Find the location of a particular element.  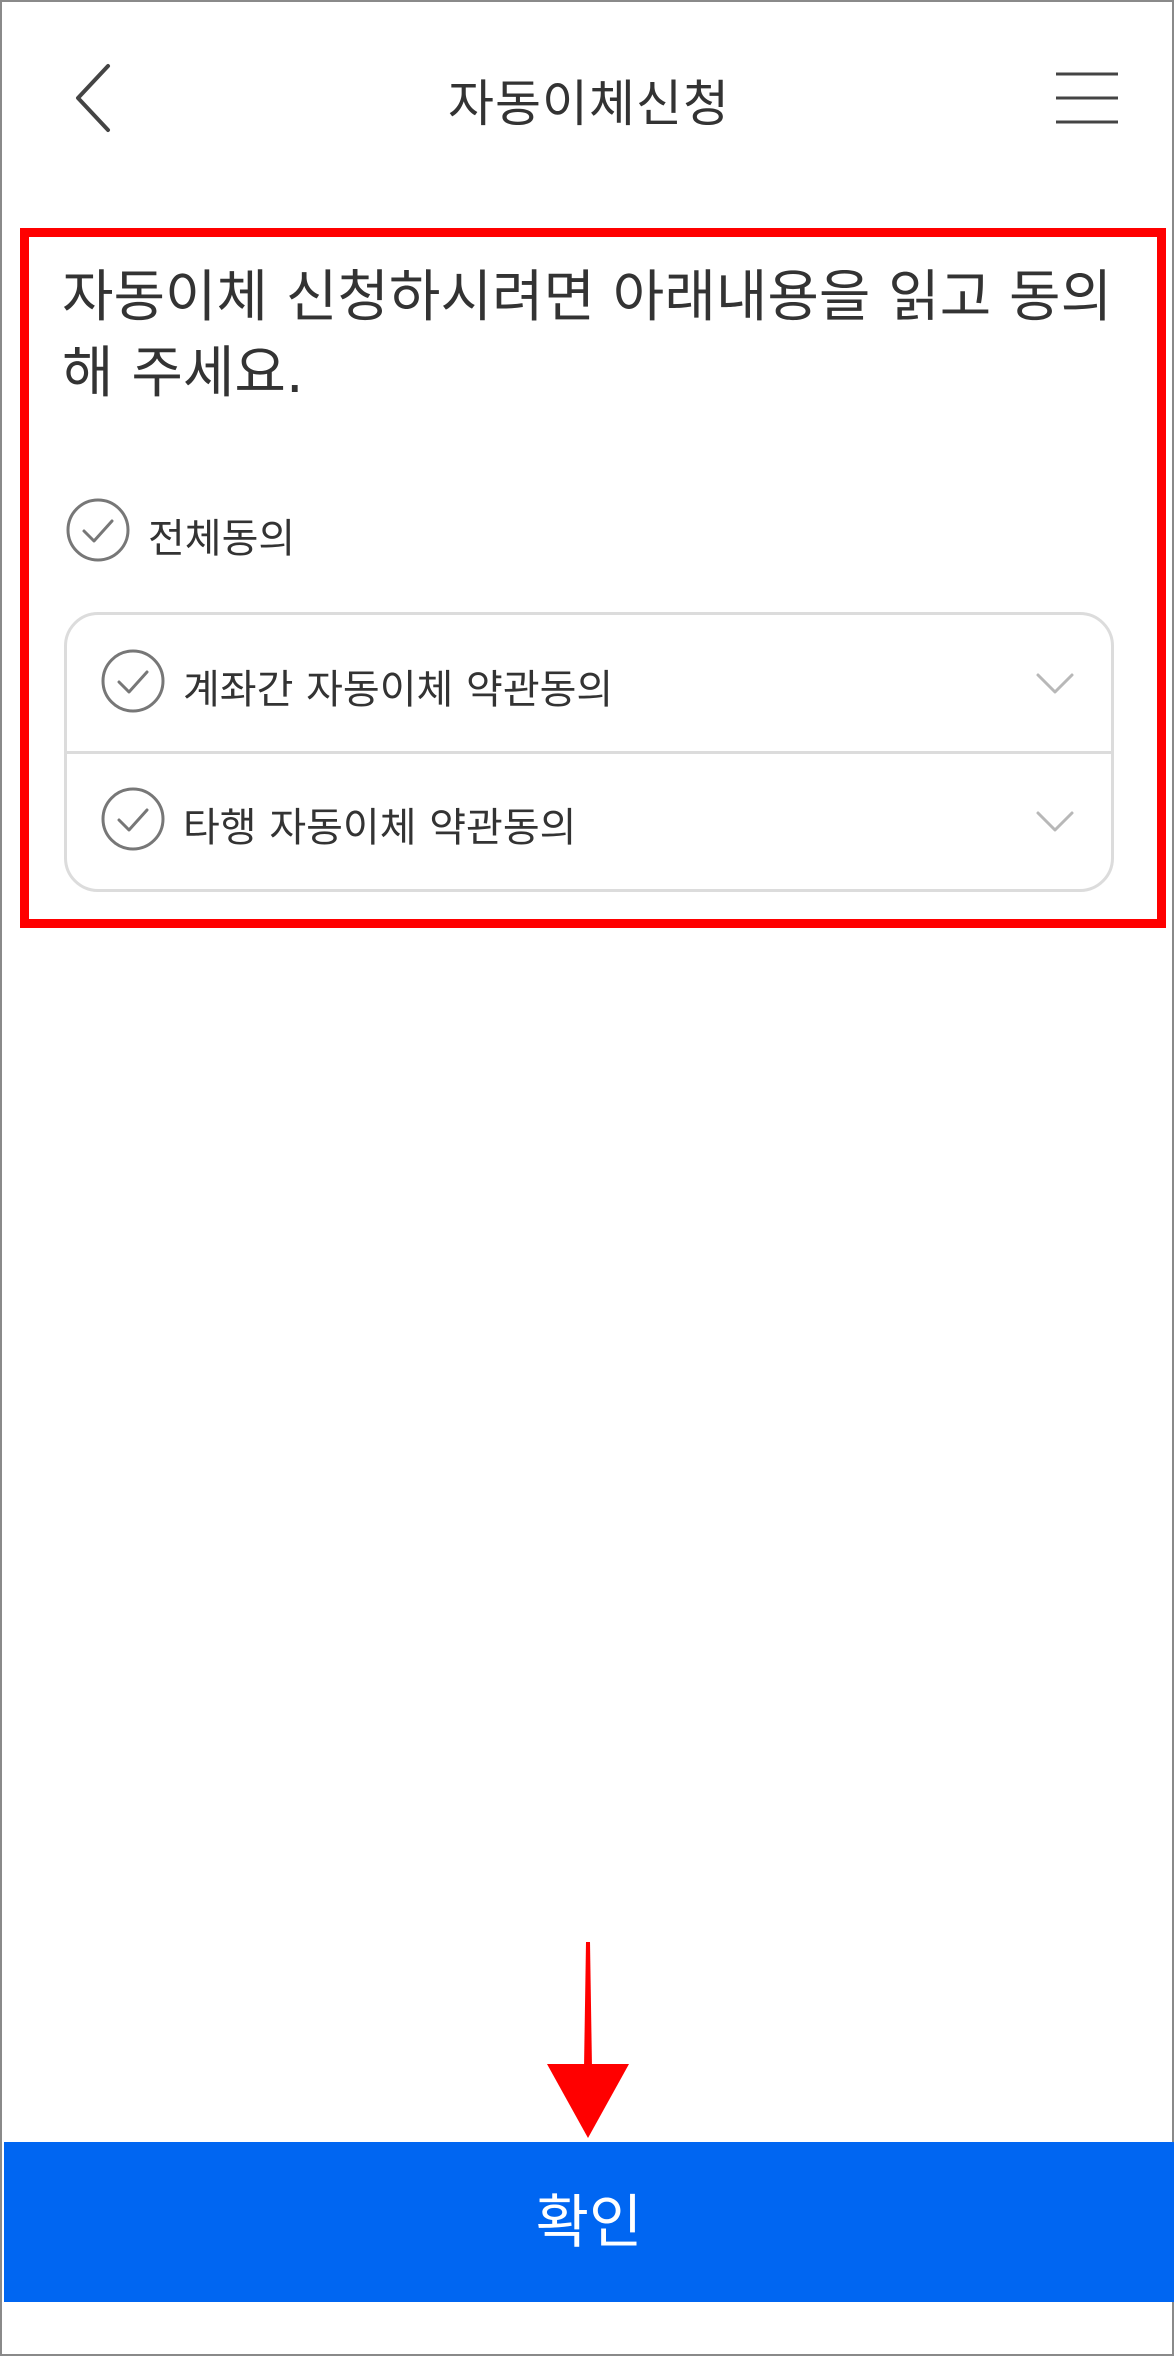

term-item-account-transfer: 계좌간 자동이체 약관동의 is located at coordinates (589, 684).